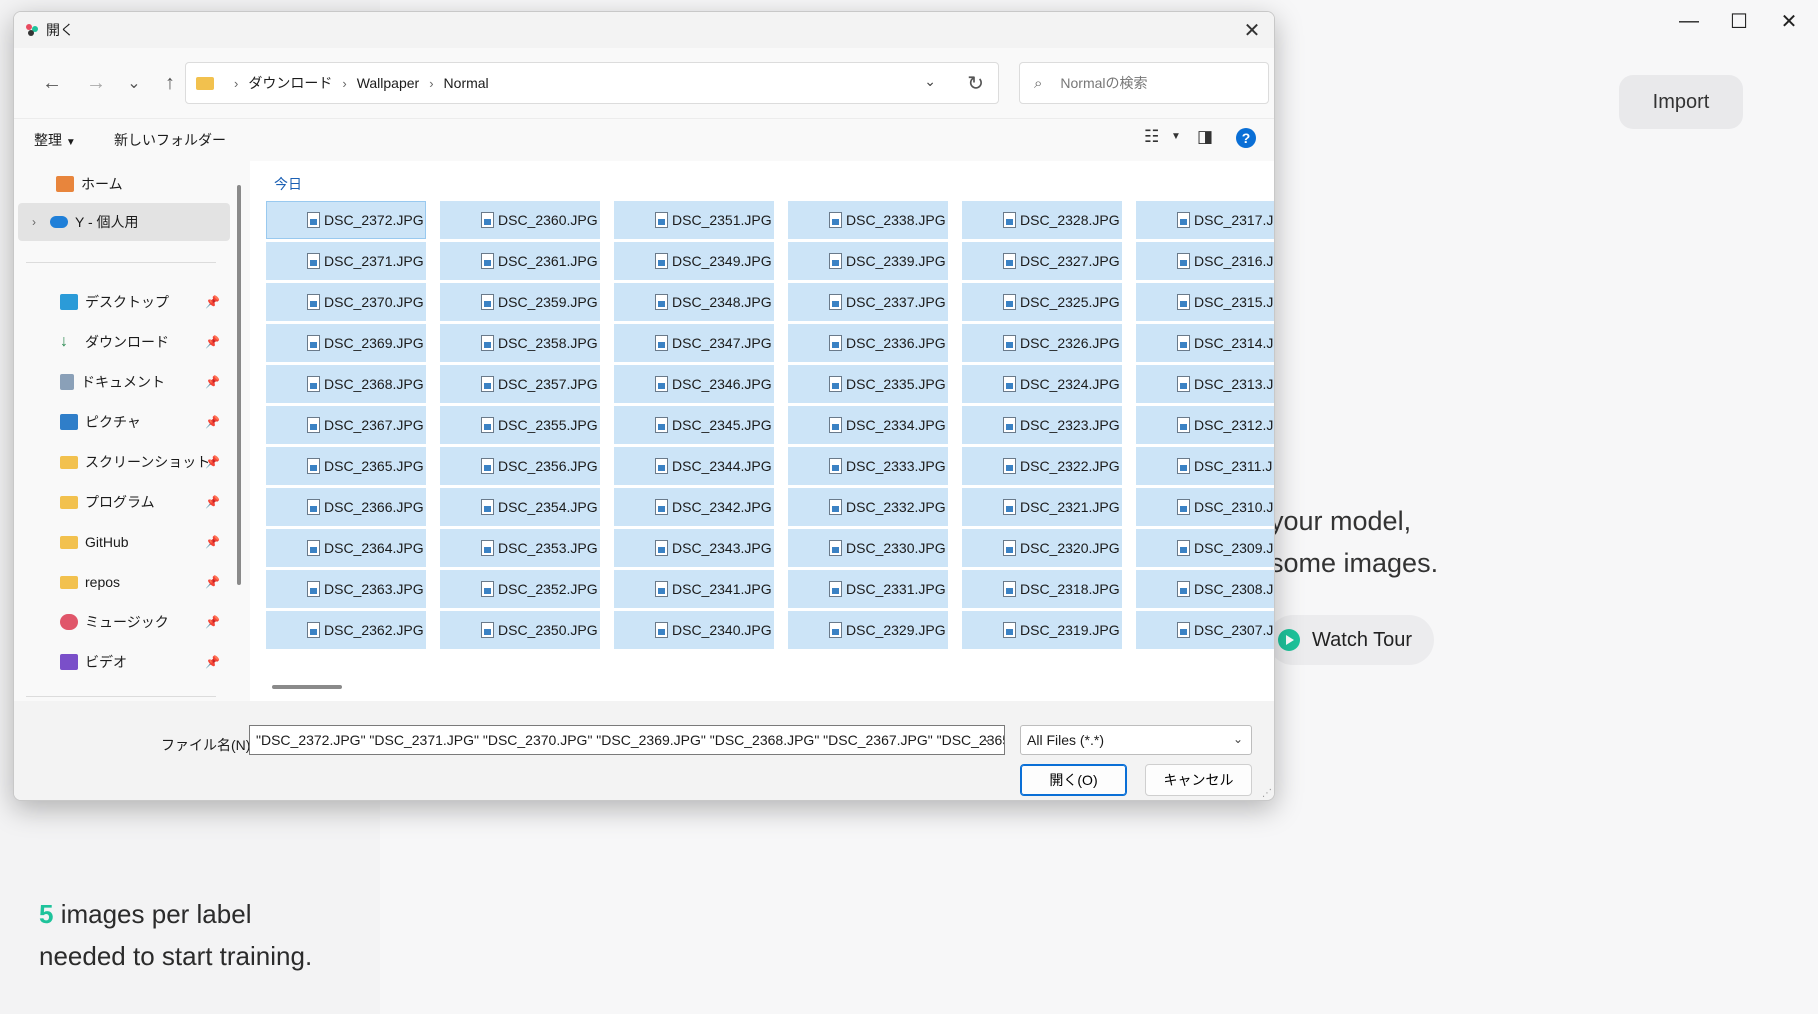  What do you see at coordinates (1681, 102) in the screenshot?
I see `import-button: Import` at bounding box center [1681, 102].